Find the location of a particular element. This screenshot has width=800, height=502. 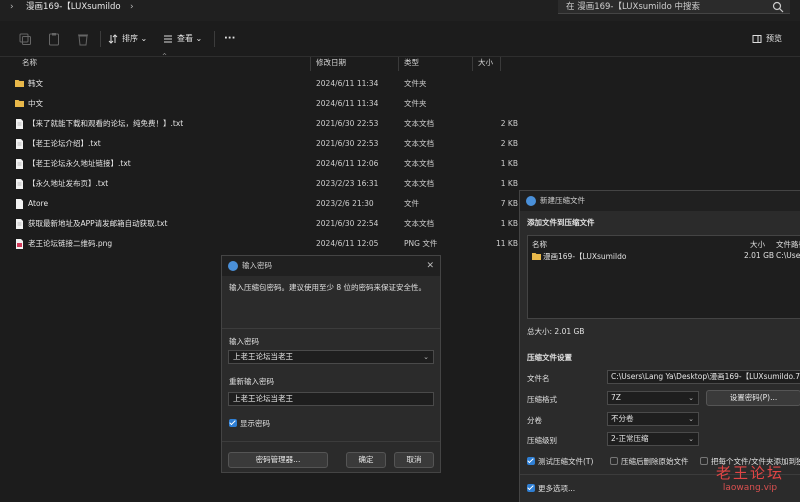

column-size: 大小 is located at coordinates (485, 64).